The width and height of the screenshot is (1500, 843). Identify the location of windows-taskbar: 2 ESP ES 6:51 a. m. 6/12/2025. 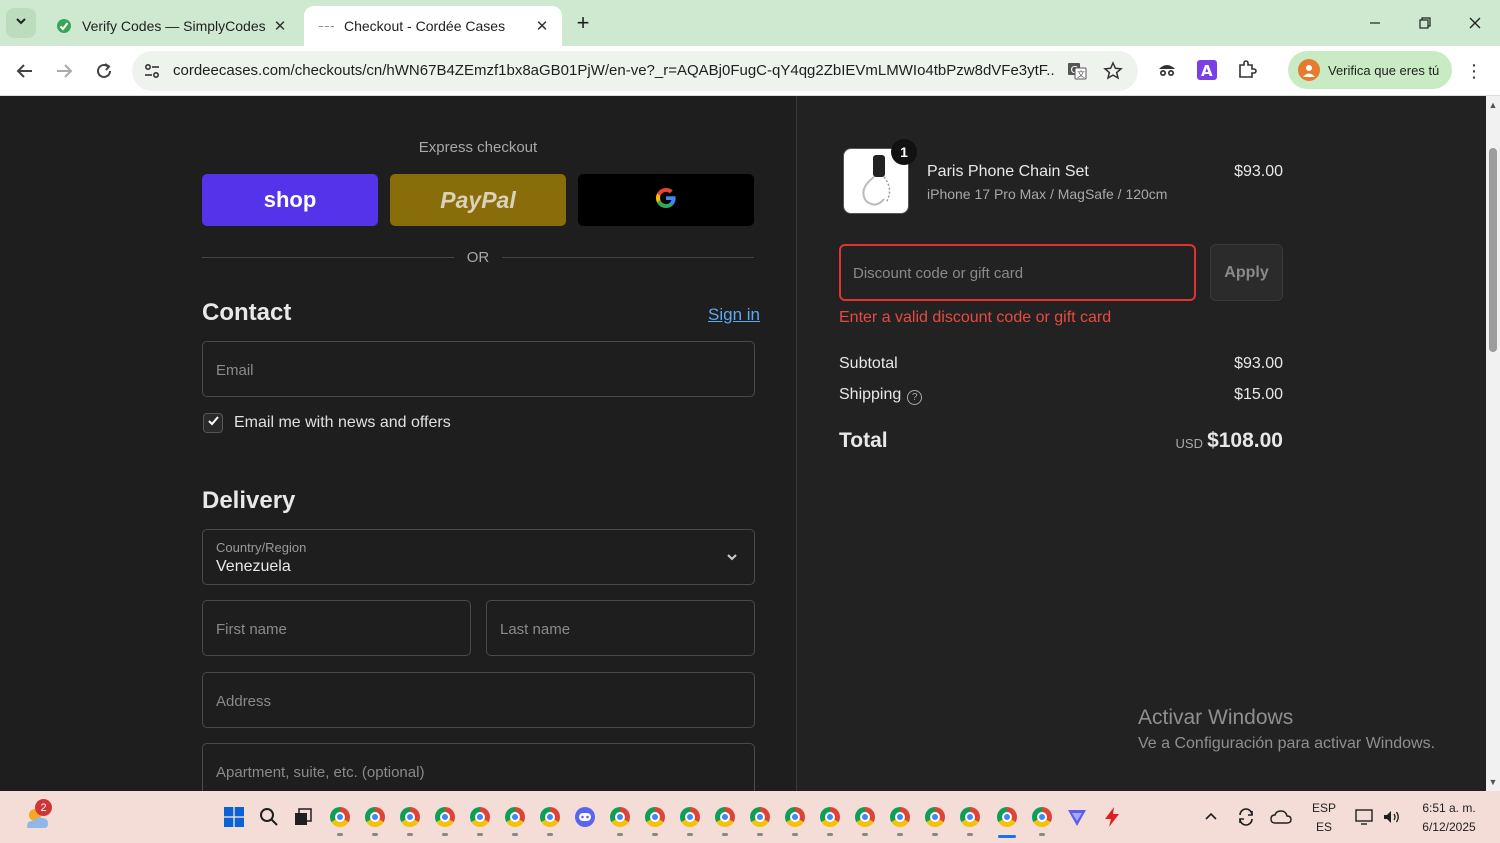
(750, 817).